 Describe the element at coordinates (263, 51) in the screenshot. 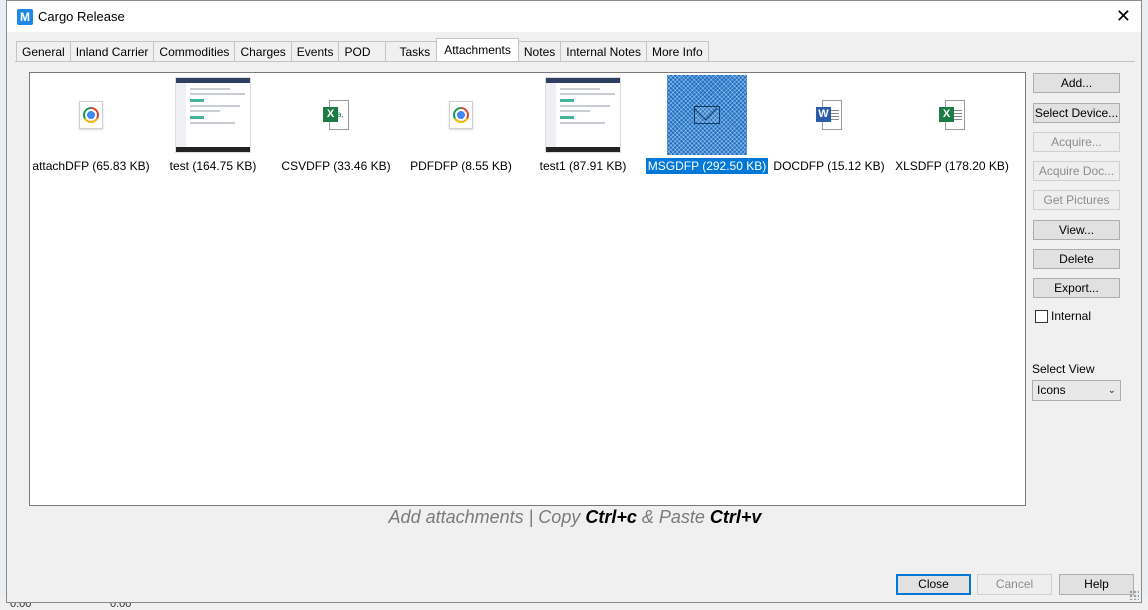

I see `tab-charges: Charges` at that location.